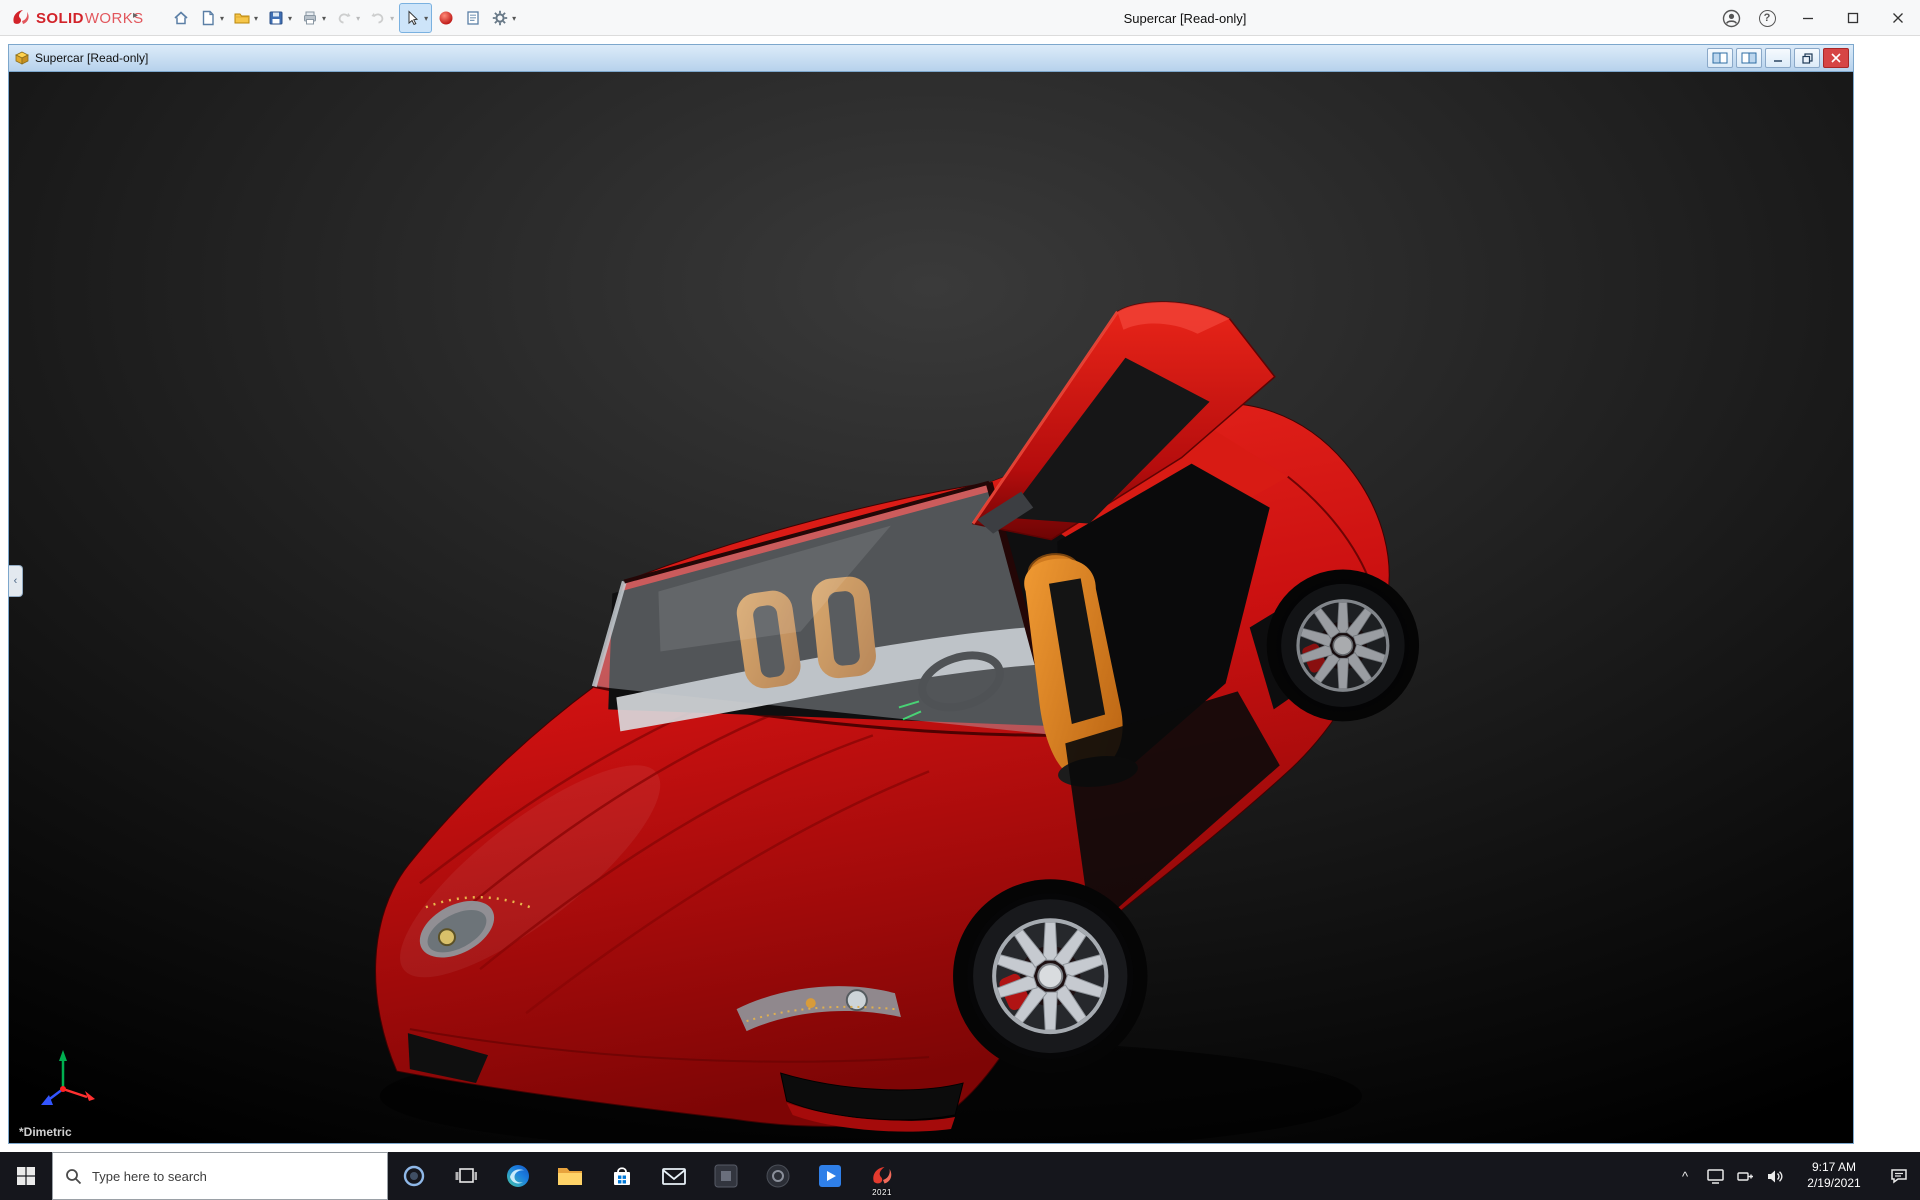 The width and height of the screenshot is (1920, 1200). What do you see at coordinates (674, 1176) in the screenshot?
I see `mail-button` at bounding box center [674, 1176].